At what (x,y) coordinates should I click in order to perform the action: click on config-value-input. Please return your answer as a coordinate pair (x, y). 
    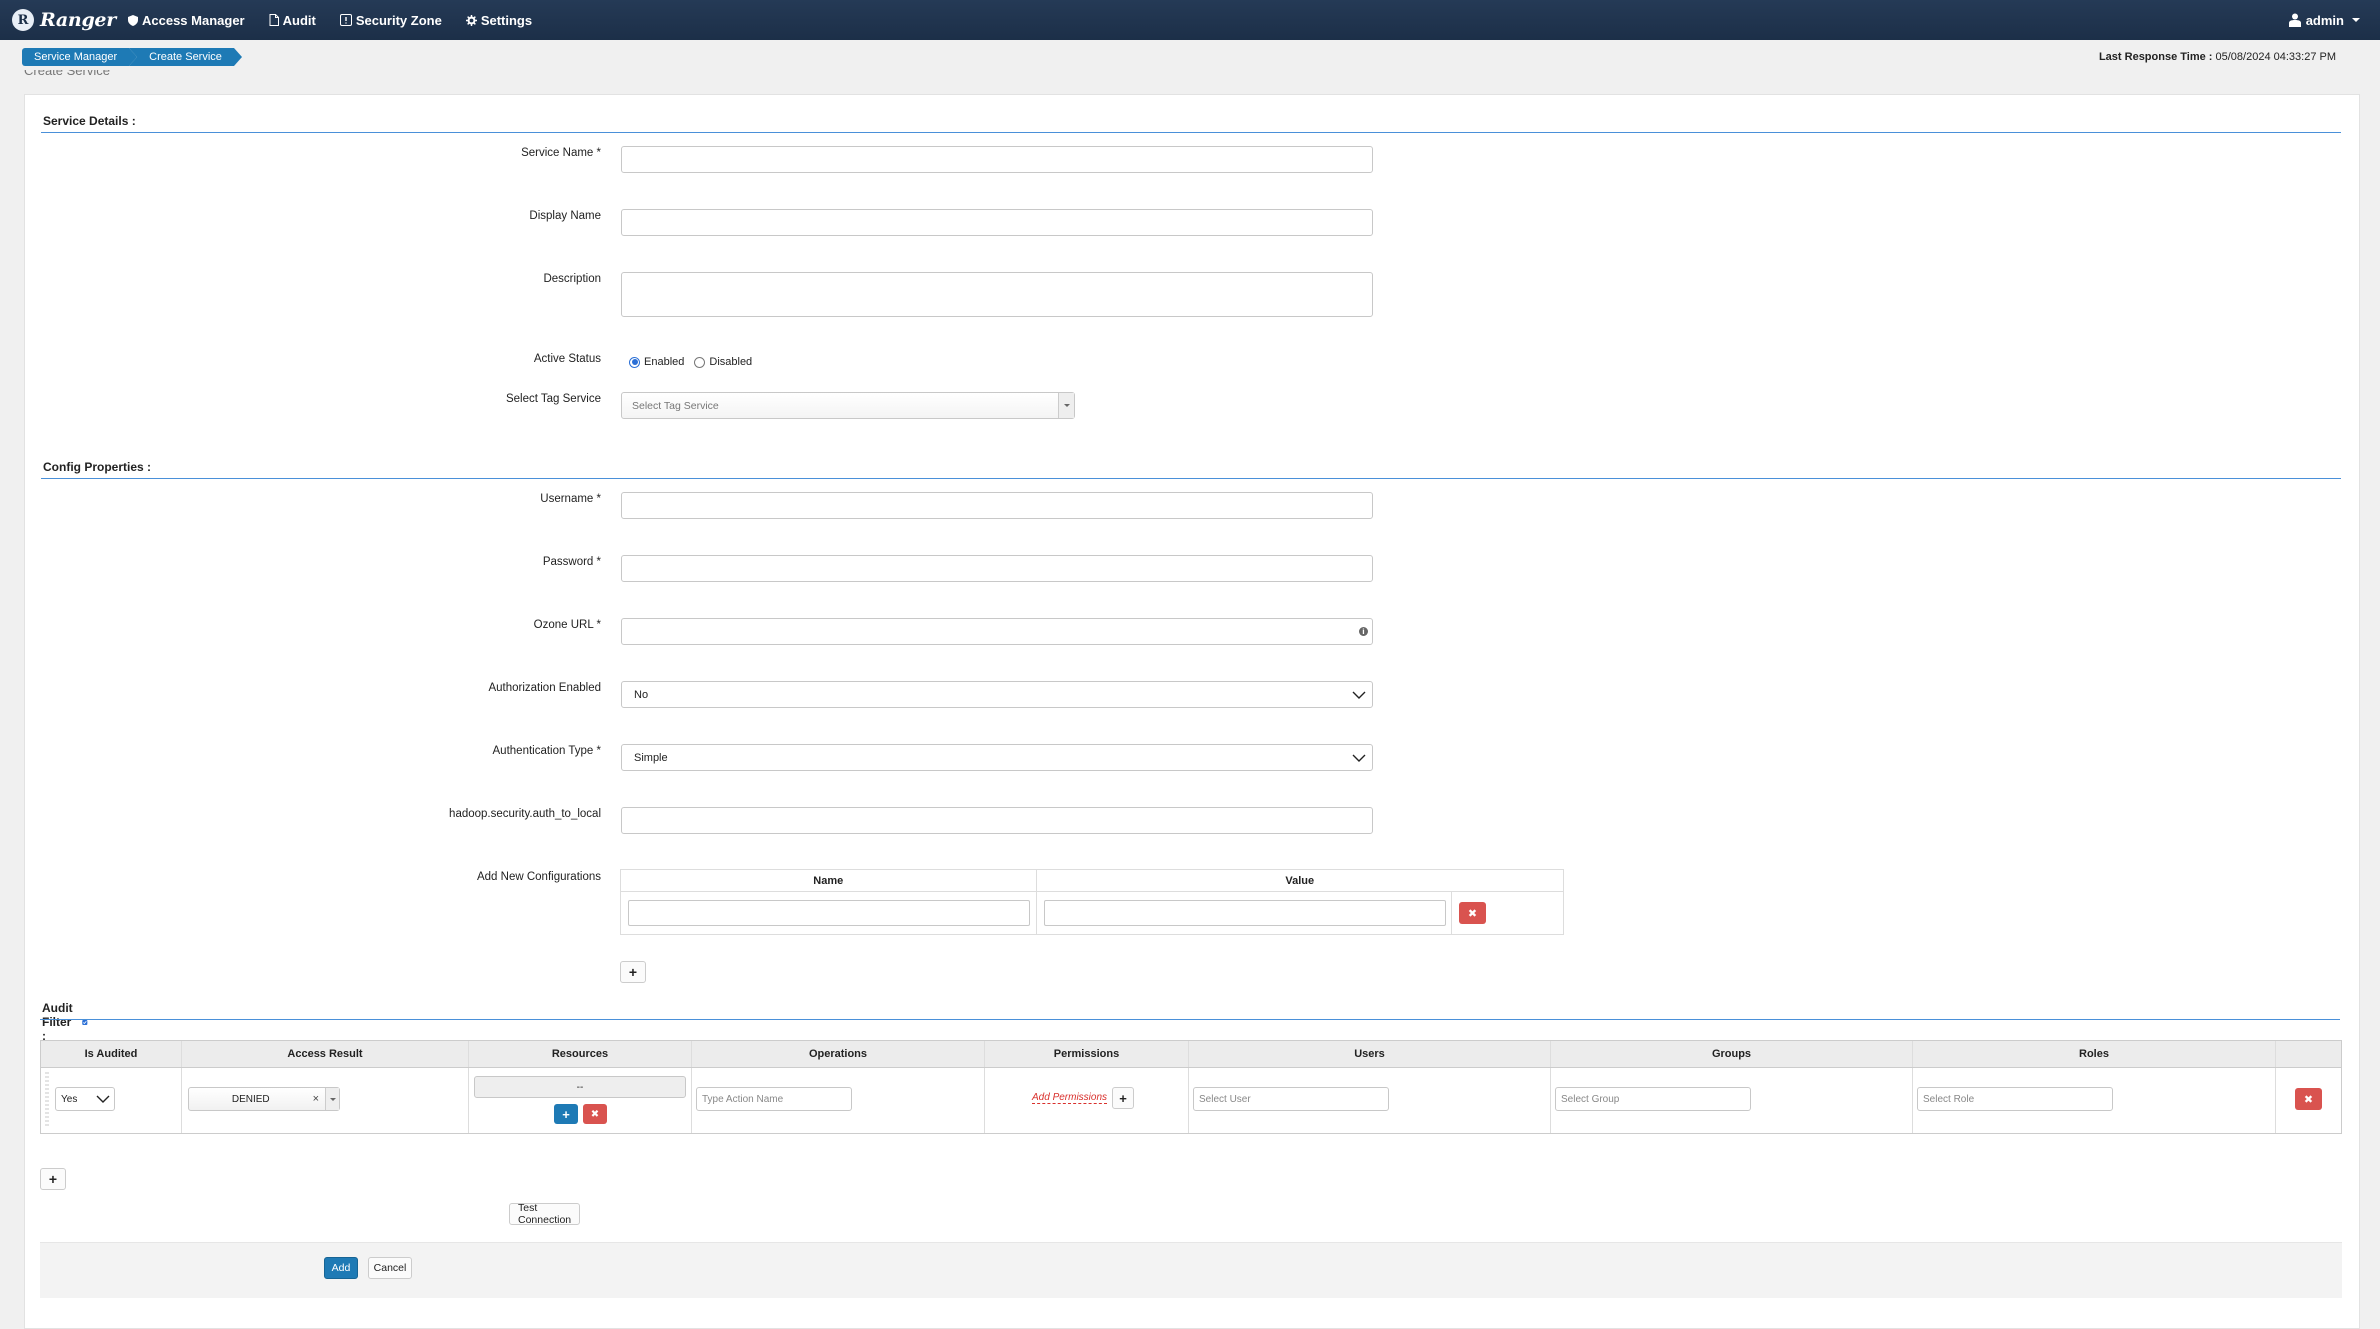
    Looking at the image, I should click on (1245, 913).